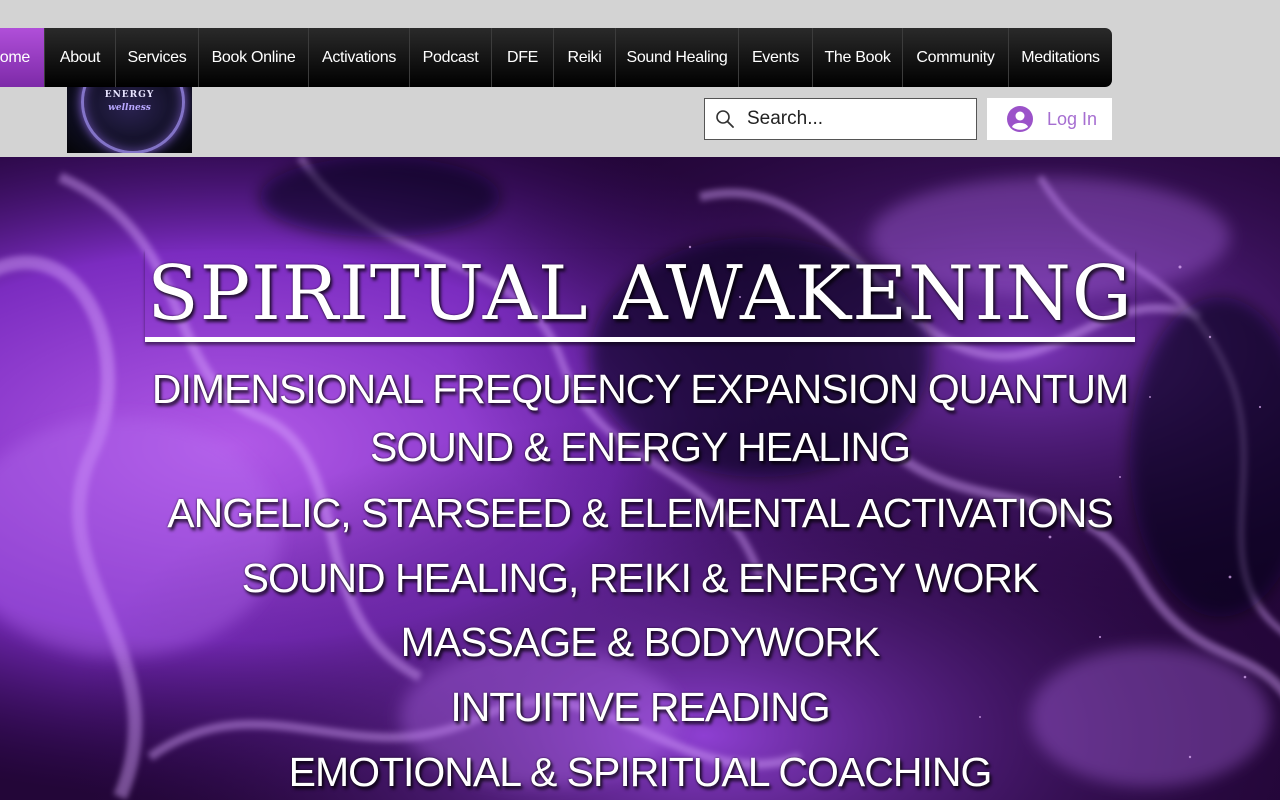 The height and width of the screenshot is (800, 1280). Describe the element at coordinates (640, 707) in the screenshot. I see `hero-line-6: INTUITIVE READING` at that location.